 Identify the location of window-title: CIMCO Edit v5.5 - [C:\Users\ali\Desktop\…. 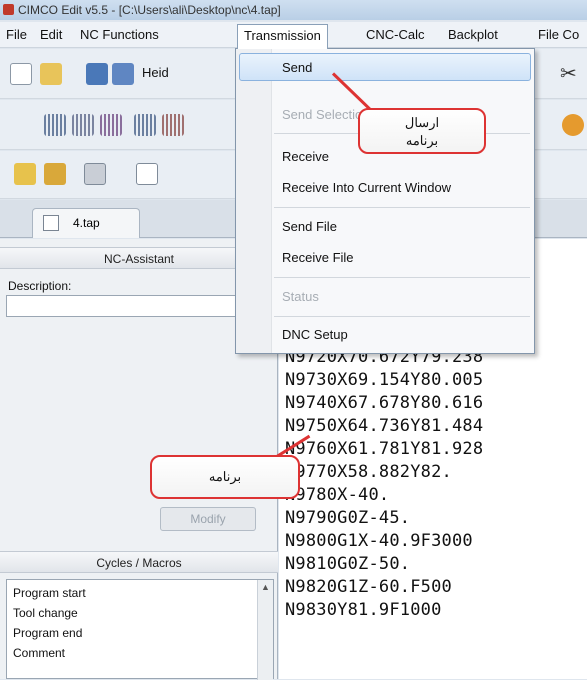
(149, 10).